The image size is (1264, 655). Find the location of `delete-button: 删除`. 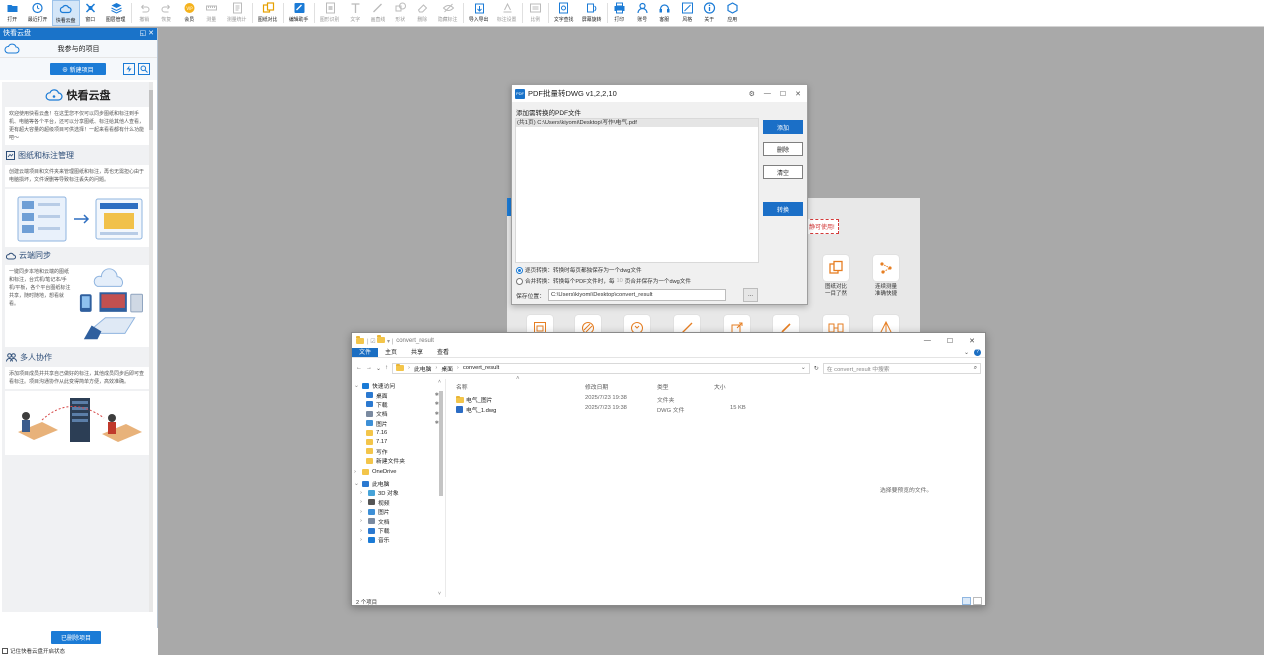

delete-button: 删除 is located at coordinates (783, 149).